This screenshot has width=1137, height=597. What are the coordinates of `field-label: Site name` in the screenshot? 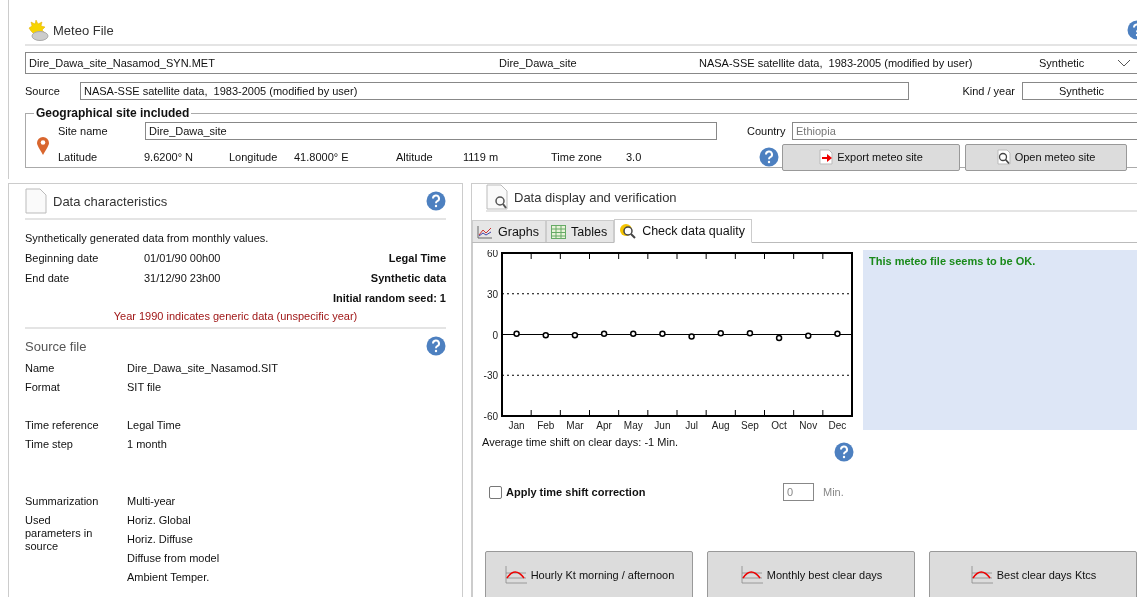 It's located at (83, 131).